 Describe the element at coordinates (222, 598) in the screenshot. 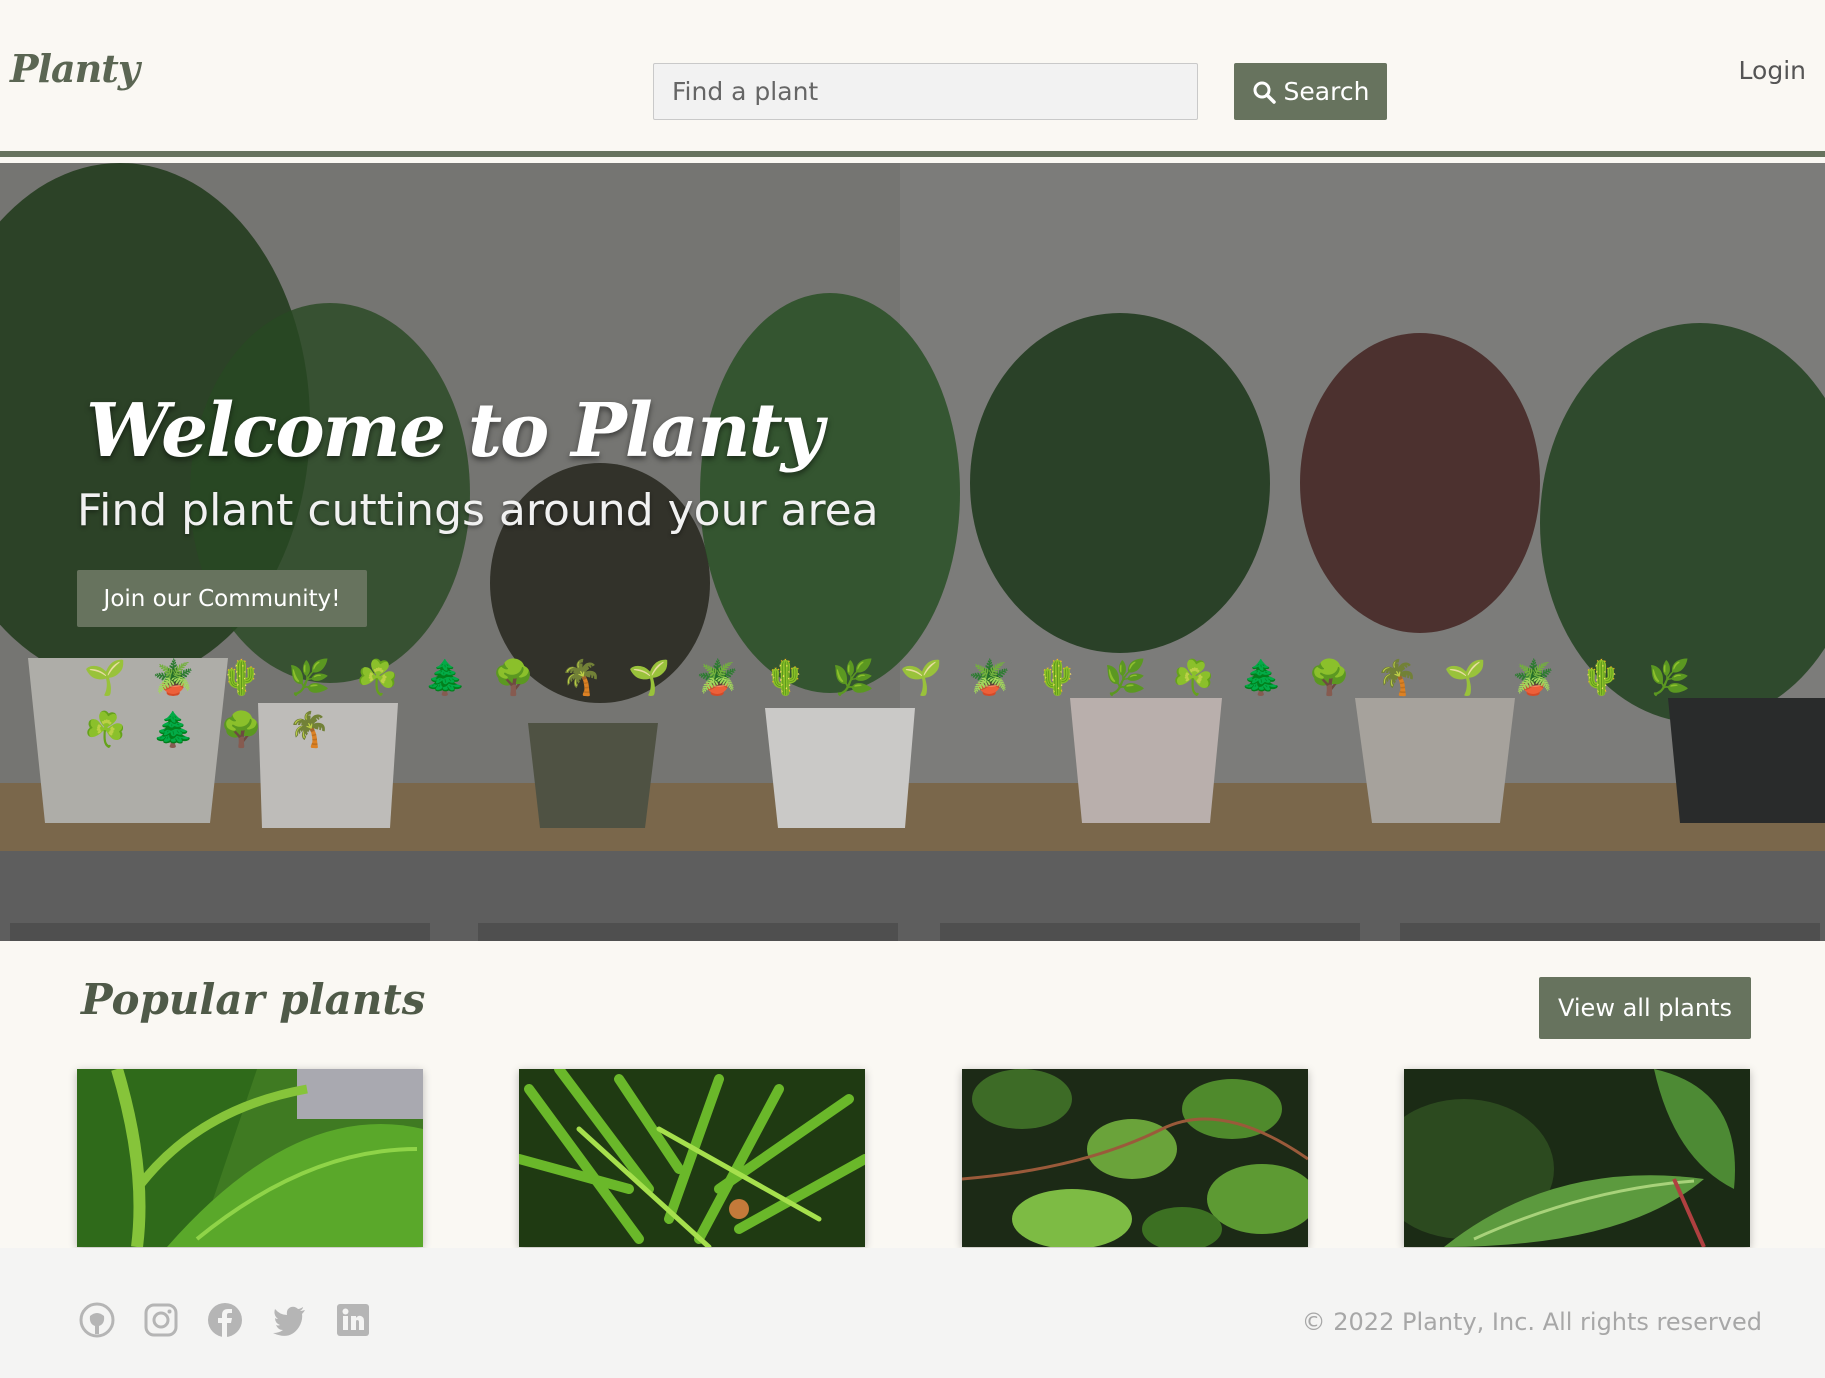

I see `join-community-button: Join our Community!` at that location.